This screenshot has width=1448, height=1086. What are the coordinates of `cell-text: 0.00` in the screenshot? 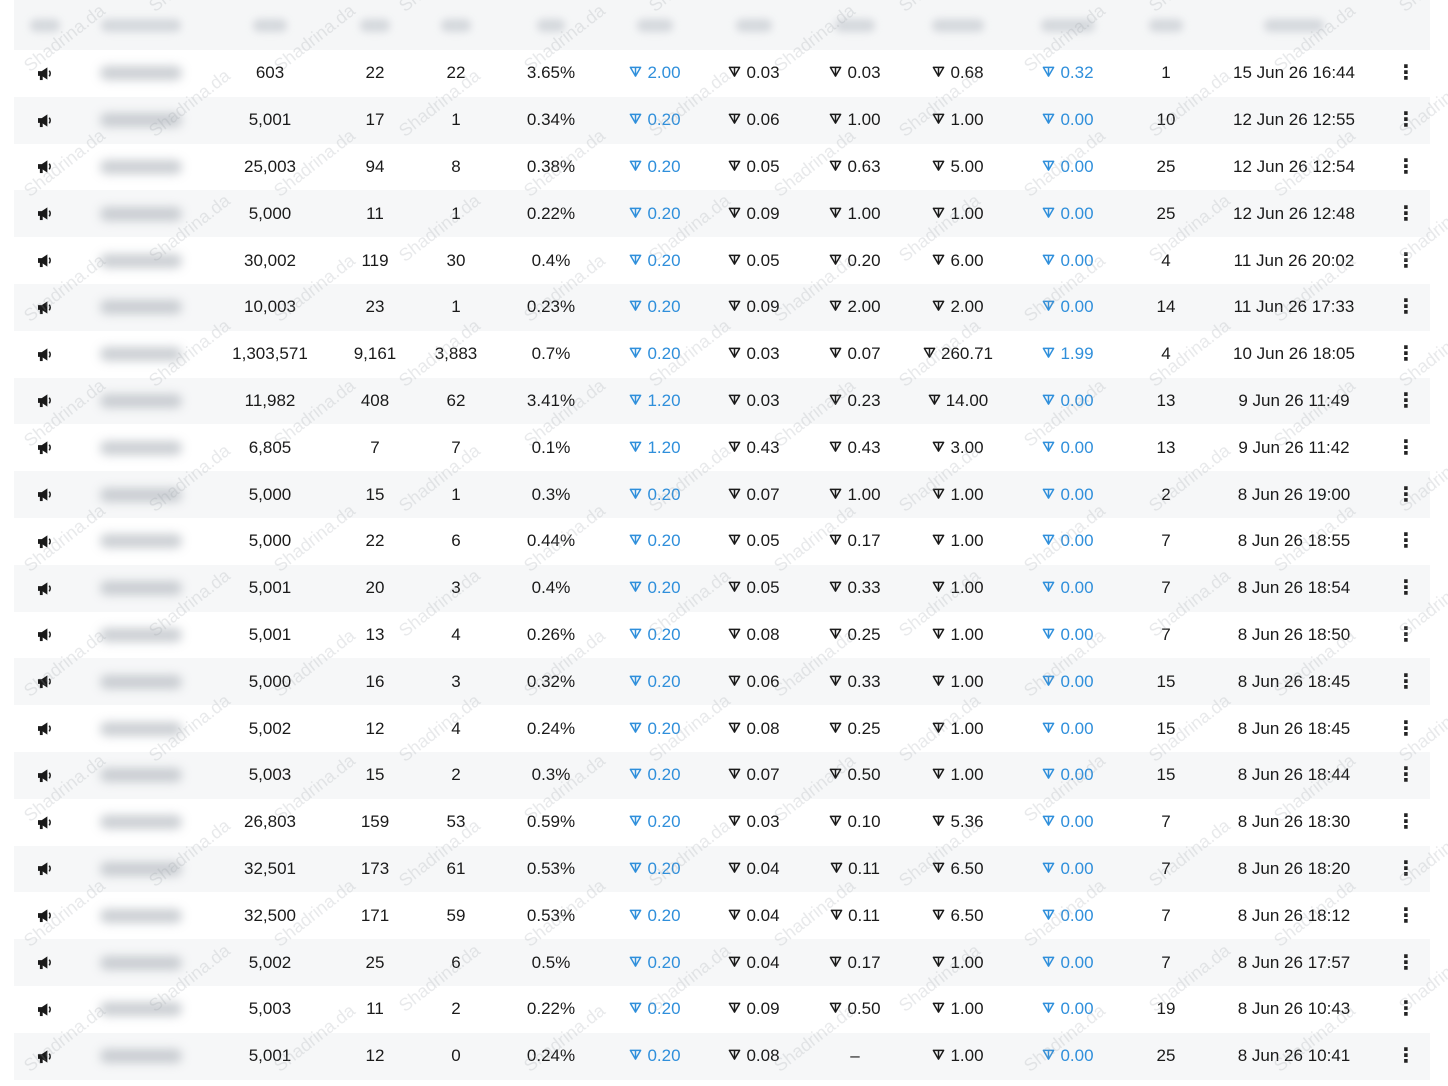 It's located at (1077, 962).